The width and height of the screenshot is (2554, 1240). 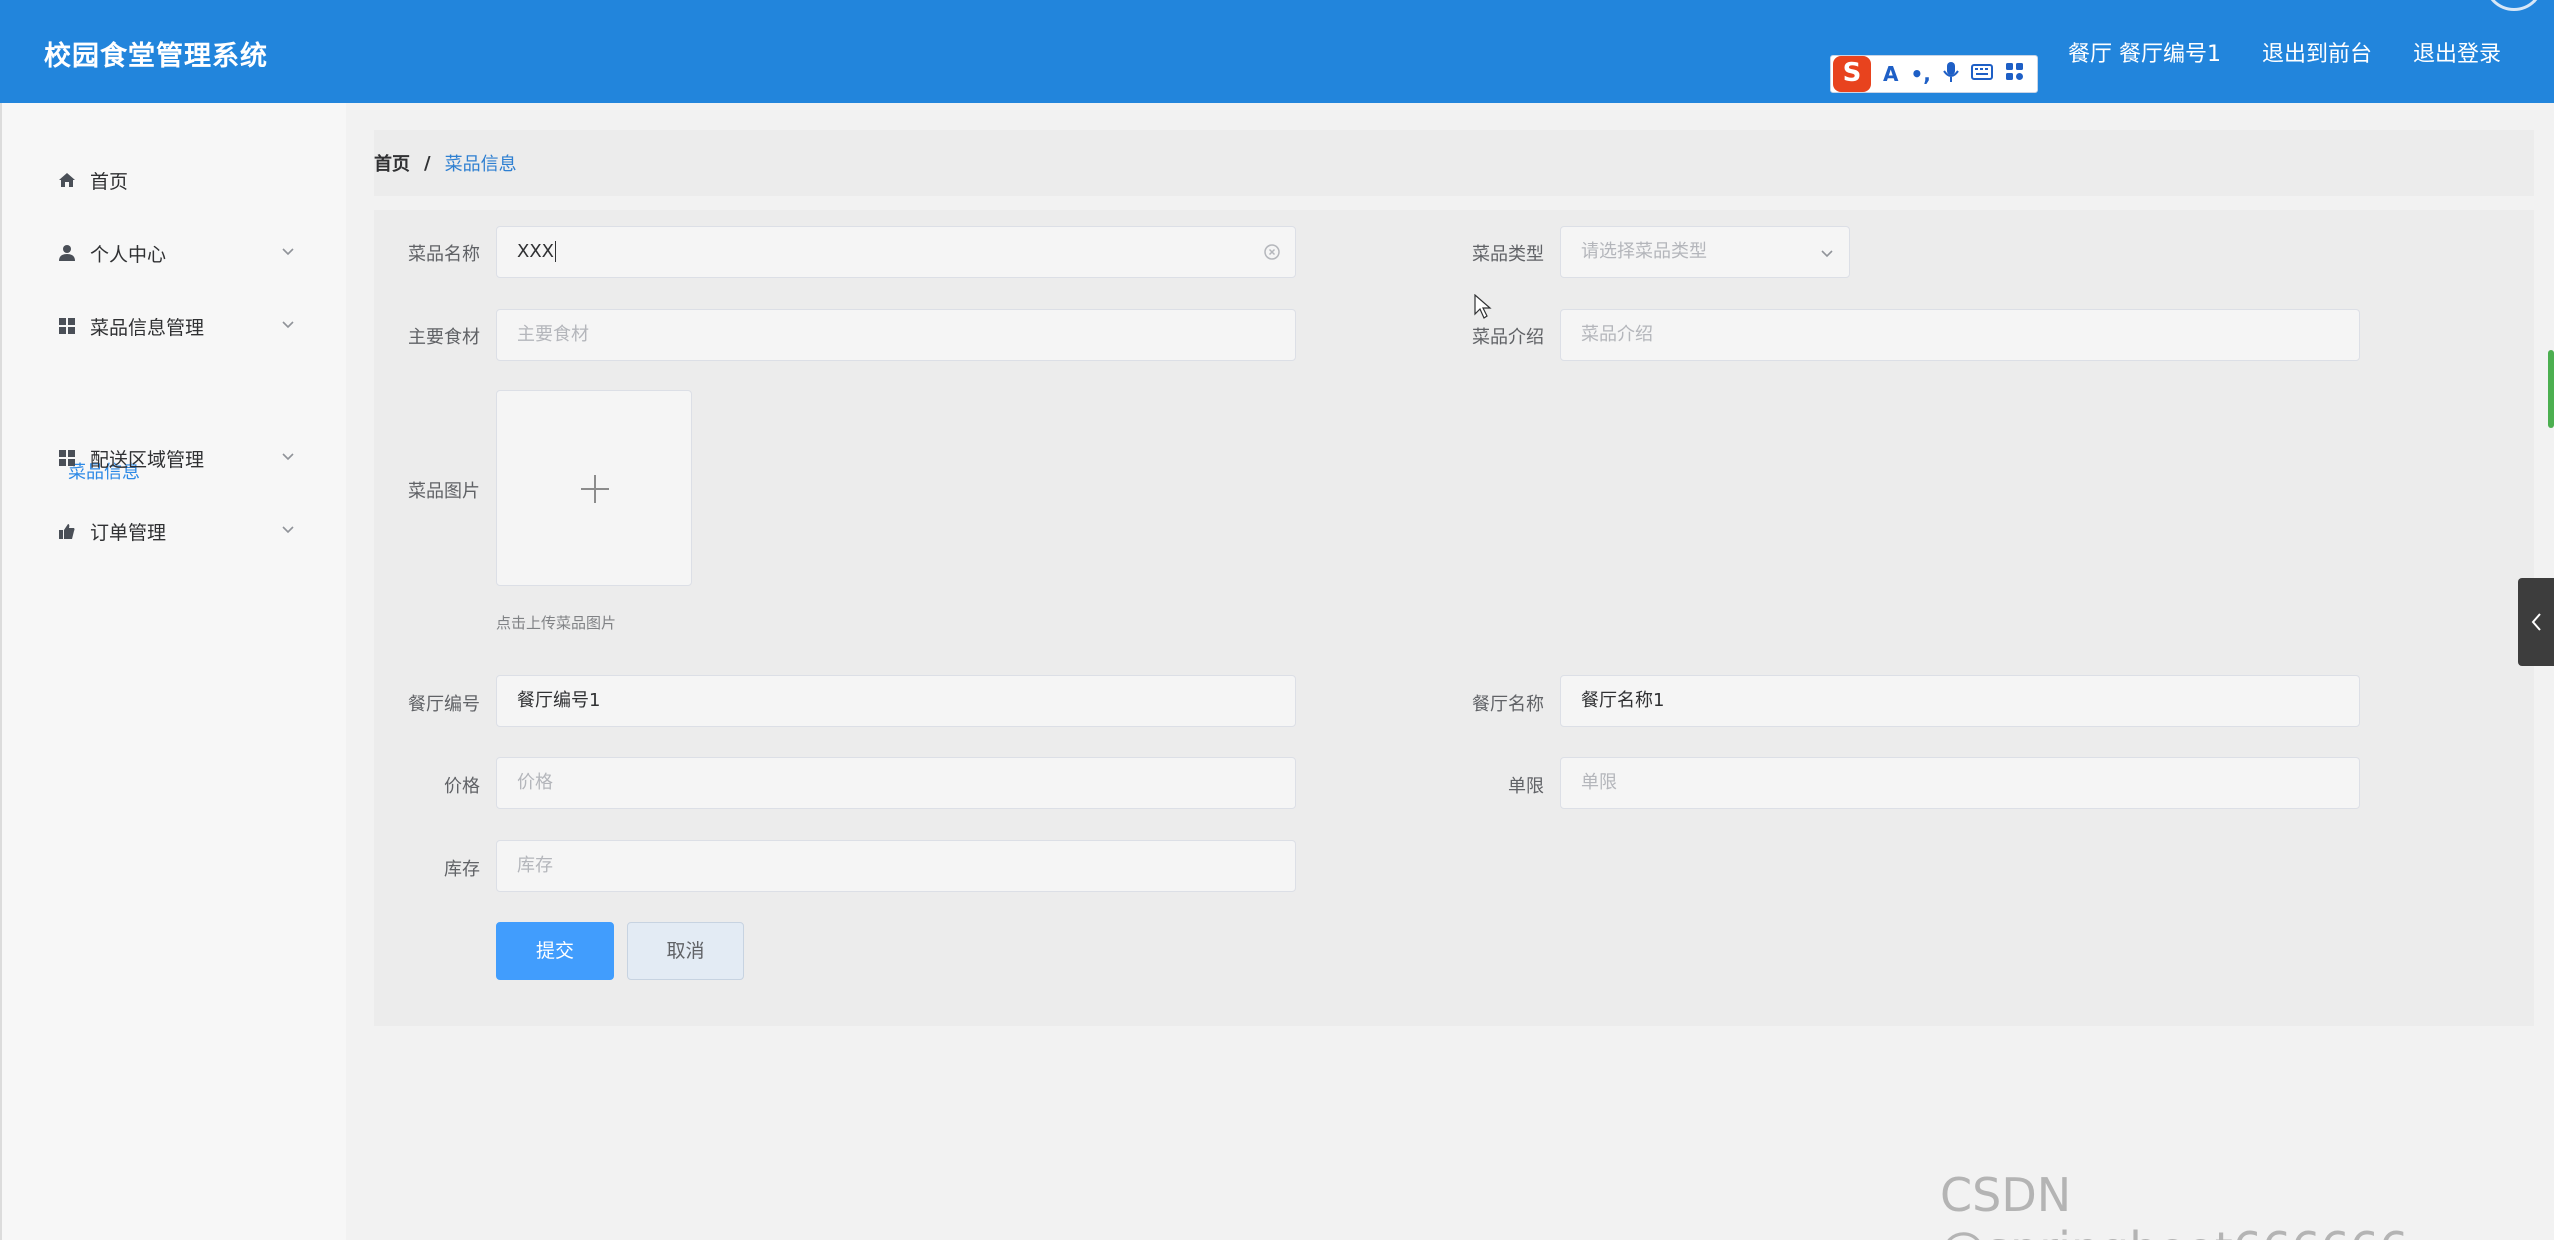 I want to click on plus-icon, so click(x=595, y=489).